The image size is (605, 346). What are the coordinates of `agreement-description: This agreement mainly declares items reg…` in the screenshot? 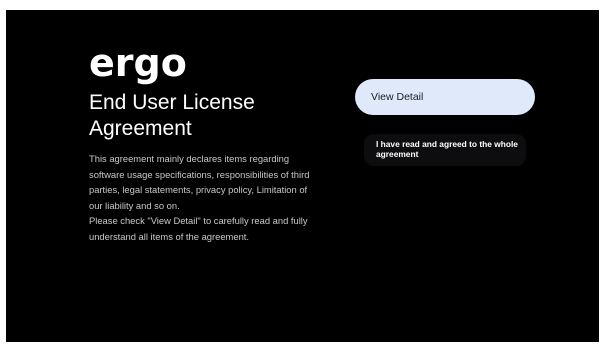 It's located at (204, 198).